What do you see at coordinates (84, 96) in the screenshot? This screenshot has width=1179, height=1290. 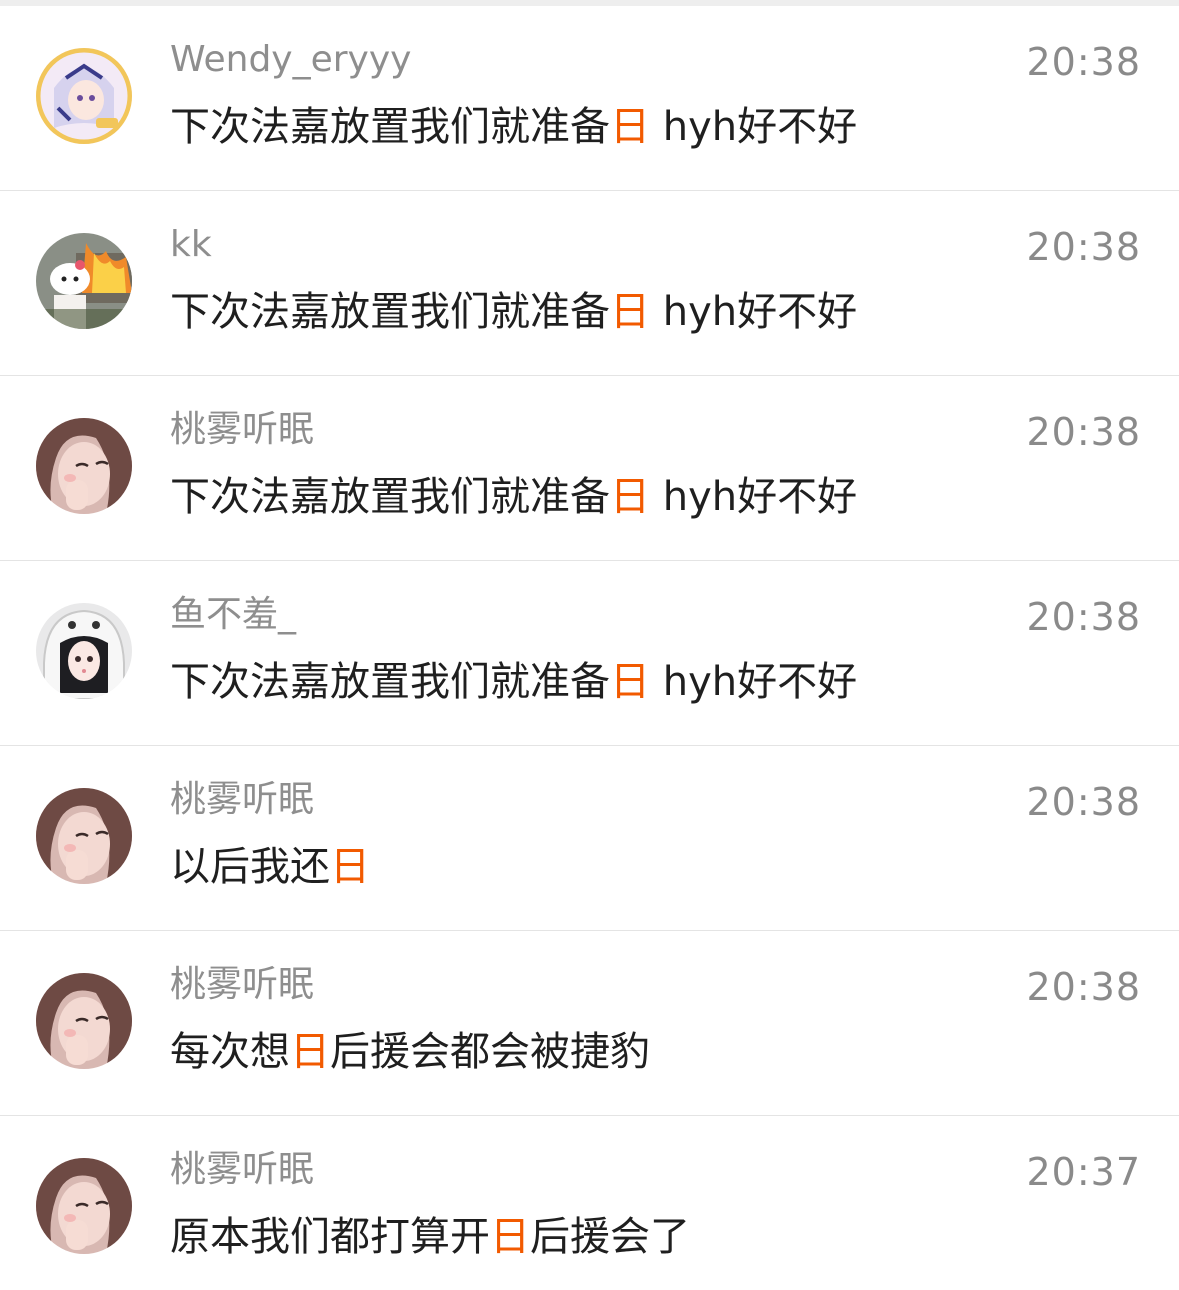 I see `anime-girl-avatar-icon` at bounding box center [84, 96].